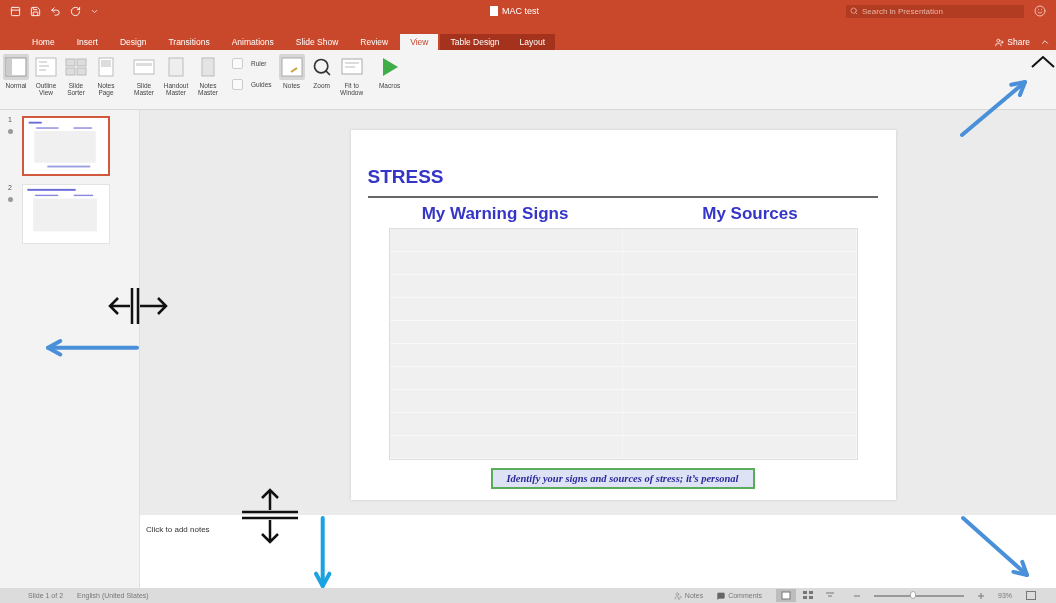 This screenshot has width=1056, height=603. I want to click on ribbon-tab: Review, so click(374, 42).